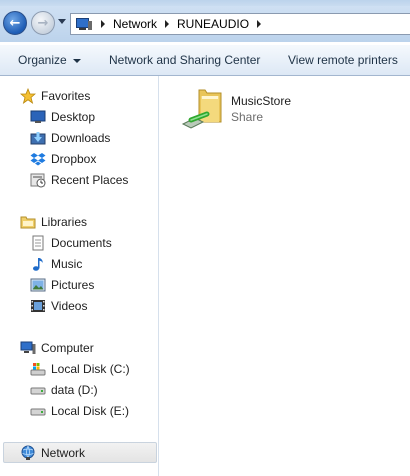 This screenshot has height=476, width=410. I want to click on nav-item-videos: Videos, so click(79, 305).